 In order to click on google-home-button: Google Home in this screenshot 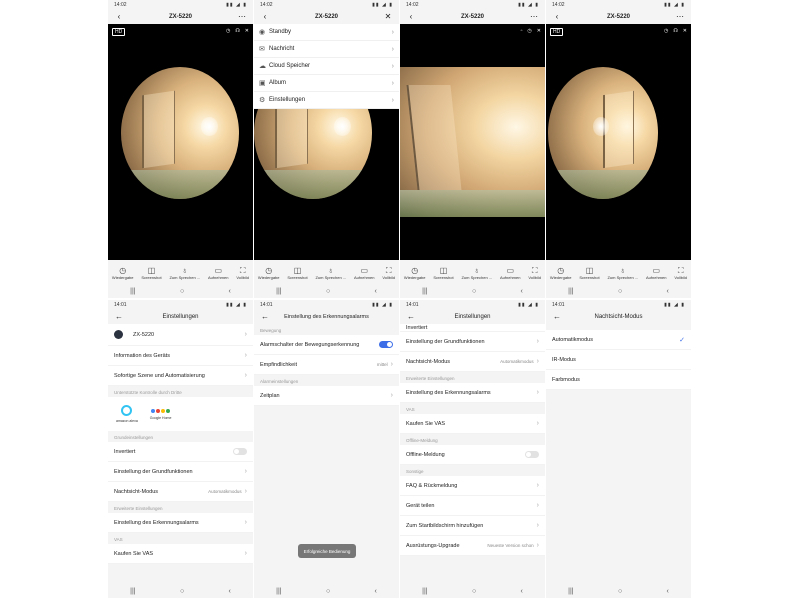, I will do `click(160, 414)`.